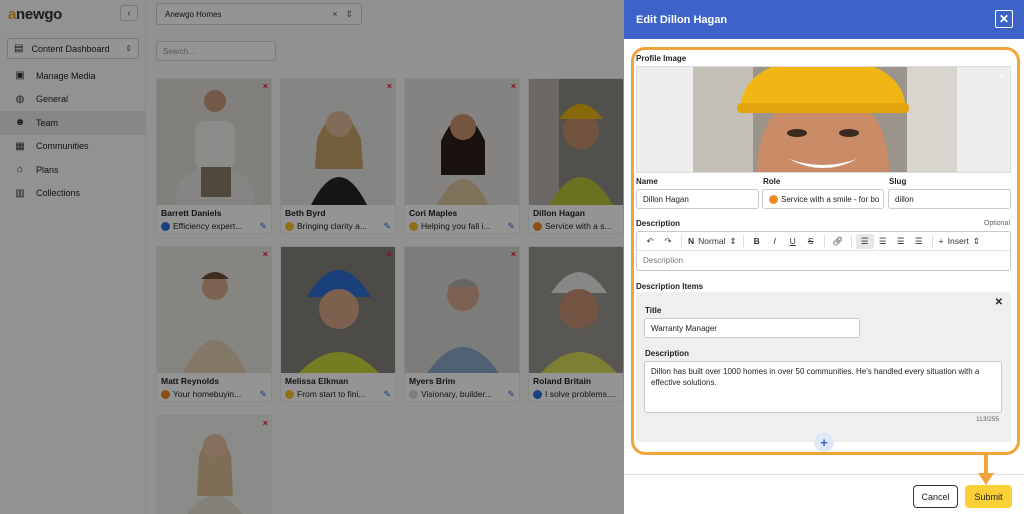  What do you see at coordinates (667, 353) in the screenshot?
I see `item-description-label: Description` at bounding box center [667, 353].